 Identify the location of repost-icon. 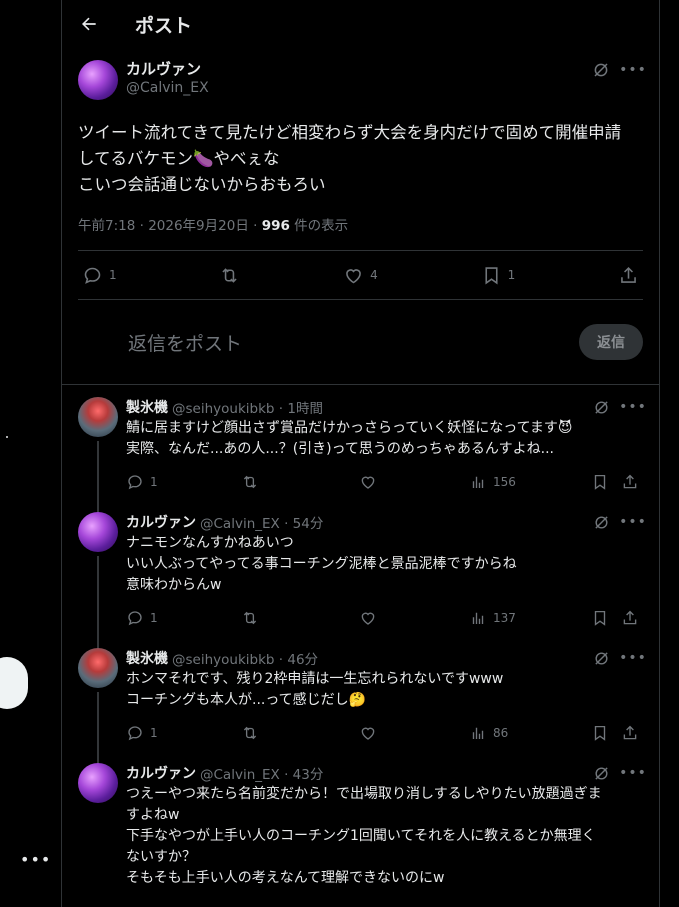
(250, 482).